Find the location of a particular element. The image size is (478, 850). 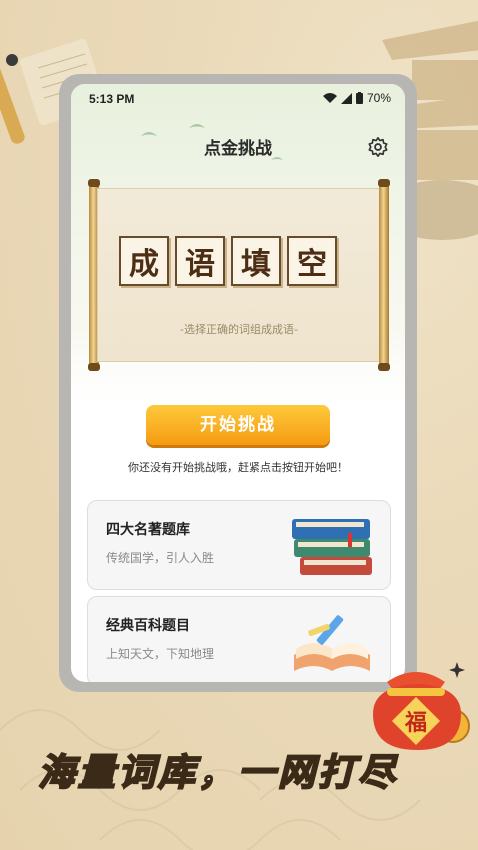

start-hint: 你还没有开始挑战哦，赶紧点击按钮开始吧！ is located at coordinates (238, 467).